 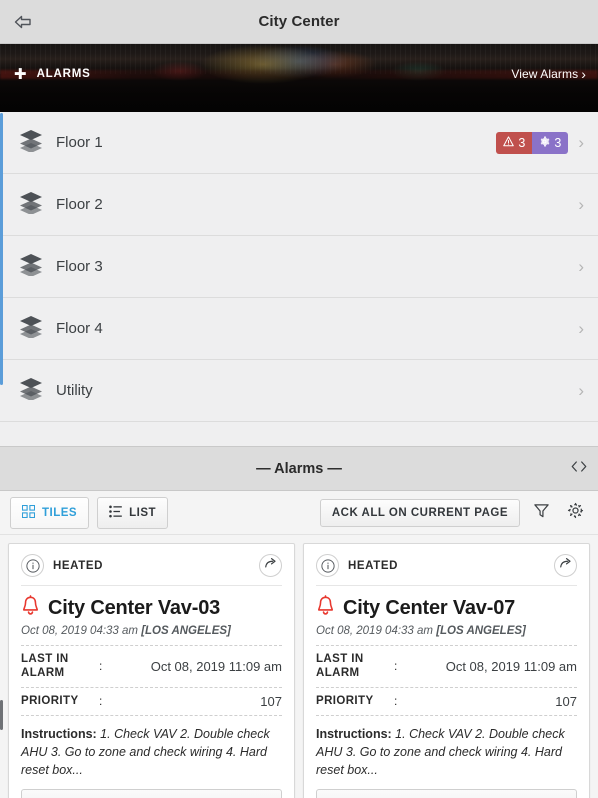 I want to click on detail-key: PRIORITY, so click(x=345, y=701).